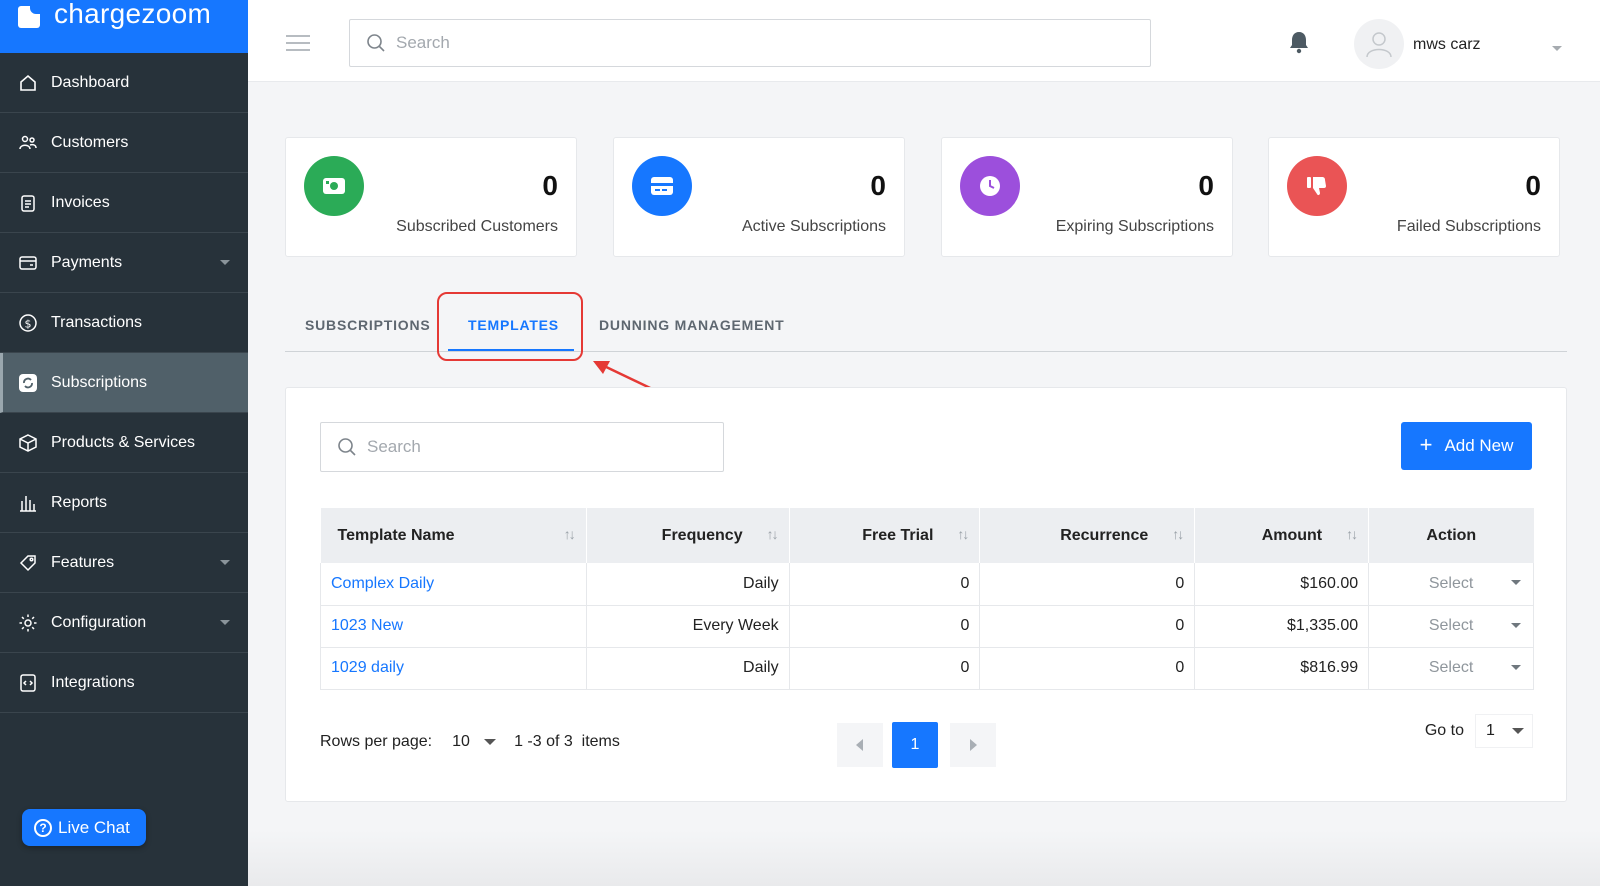 The height and width of the screenshot is (886, 1600). What do you see at coordinates (1468, 226) in the screenshot?
I see `stat-label: Failed Subscriptions` at bounding box center [1468, 226].